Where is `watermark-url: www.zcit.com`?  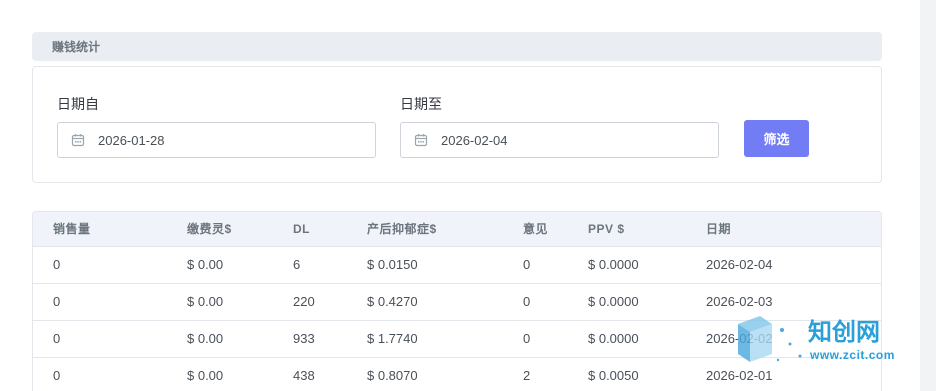
watermark-url: www.zcit.com is located at coordinates (852, 355).